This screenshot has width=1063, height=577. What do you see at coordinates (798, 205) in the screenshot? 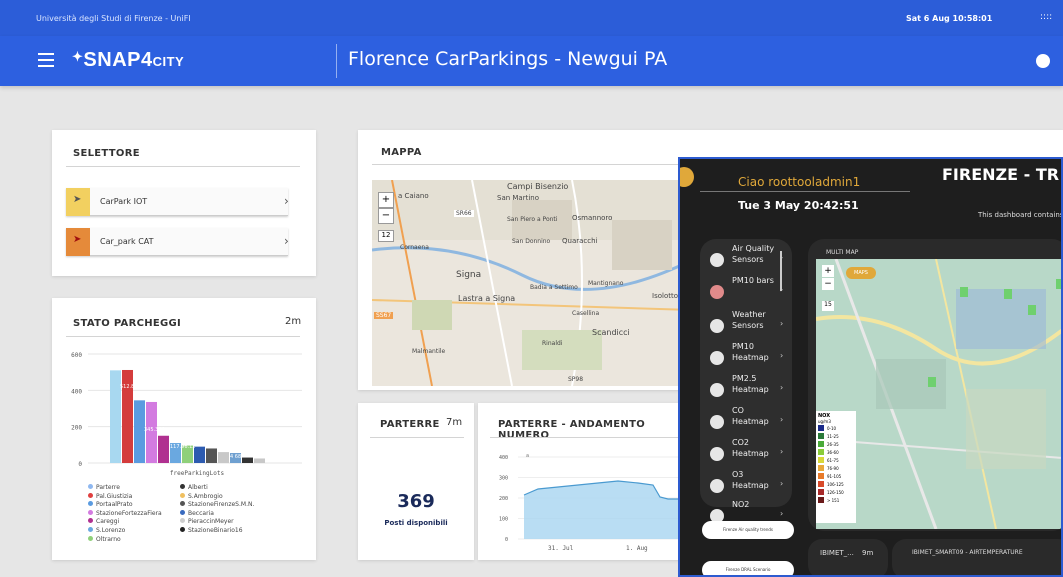
I see `overlay-datetime: Tue 3 May 20:42:51` at bounding box center [798, 205].